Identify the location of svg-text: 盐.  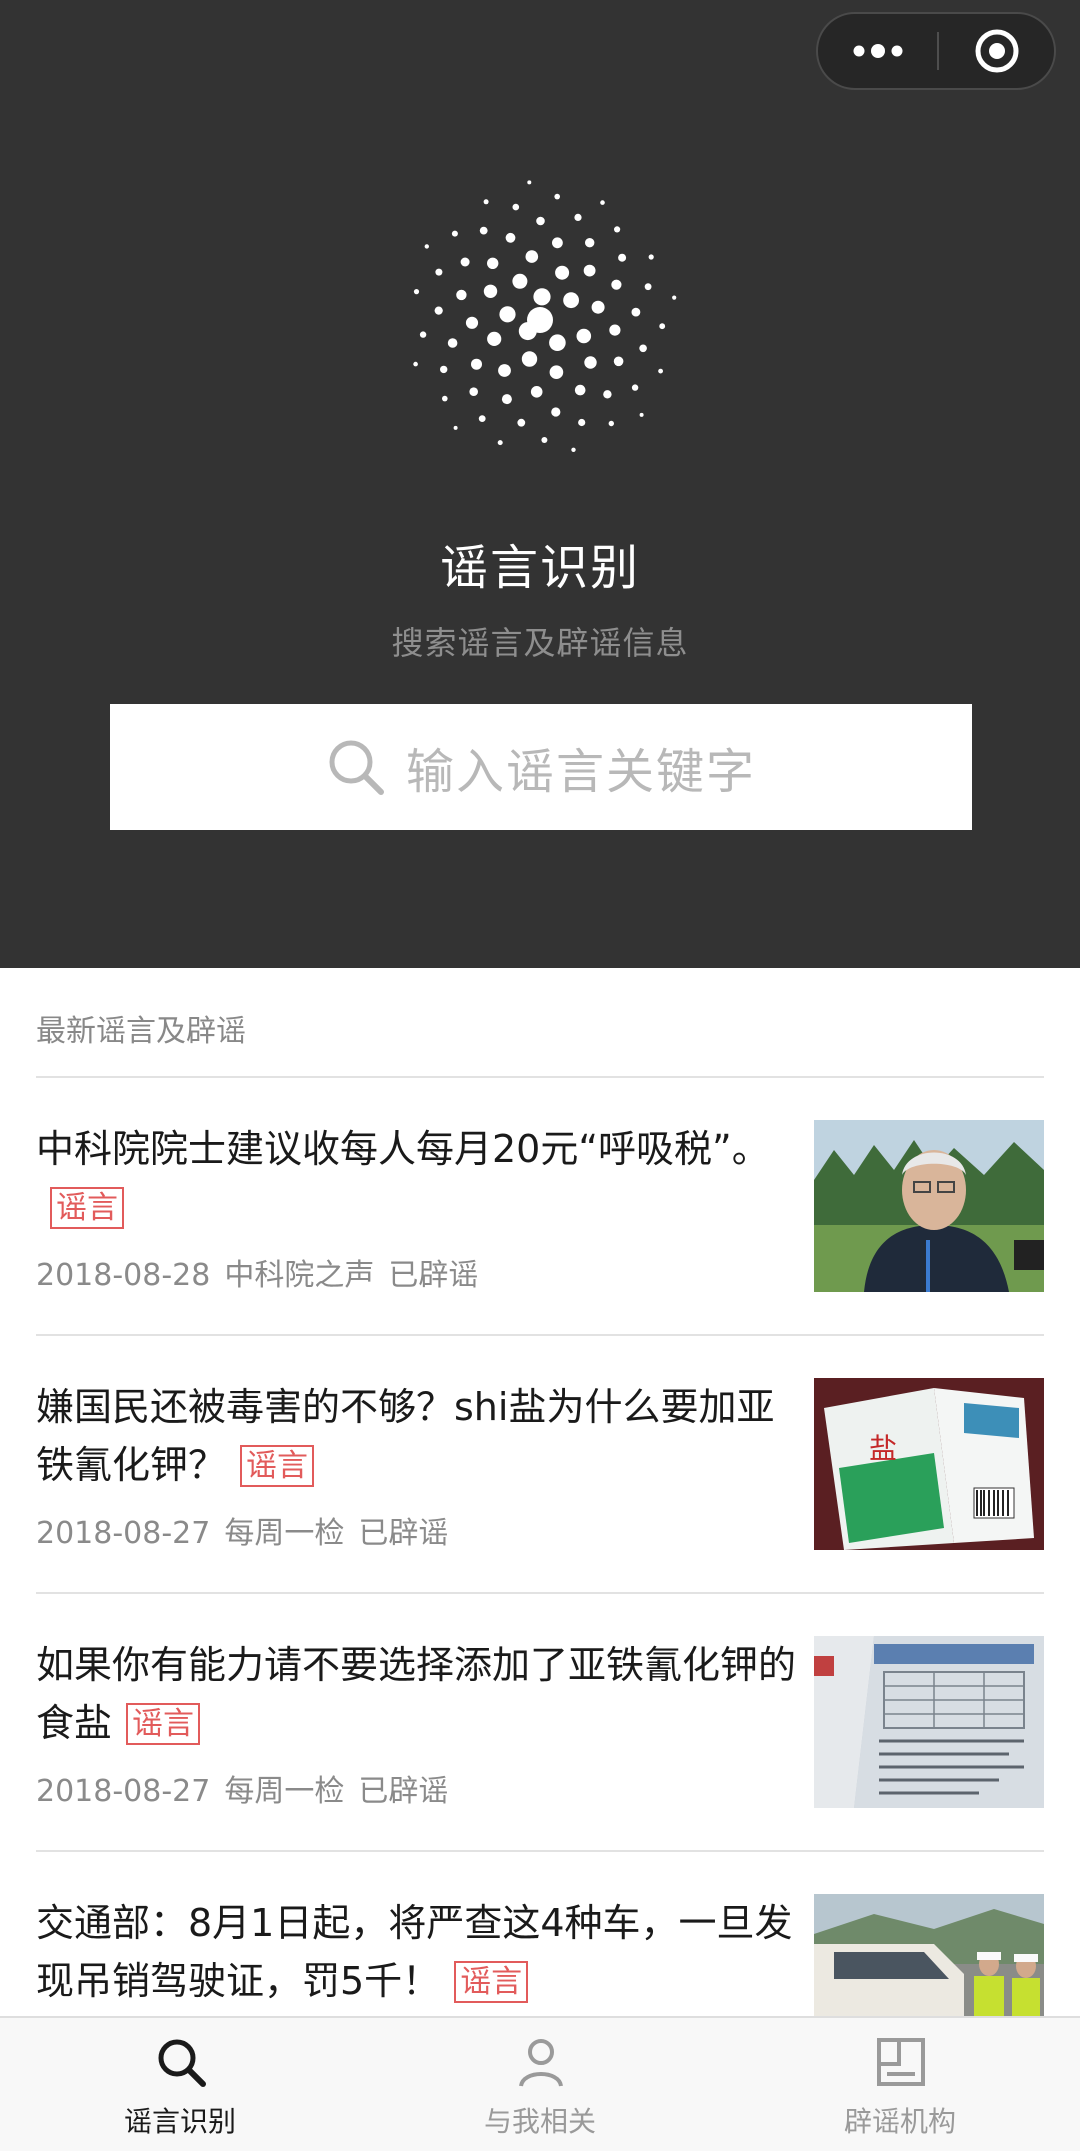
(883, 1448).